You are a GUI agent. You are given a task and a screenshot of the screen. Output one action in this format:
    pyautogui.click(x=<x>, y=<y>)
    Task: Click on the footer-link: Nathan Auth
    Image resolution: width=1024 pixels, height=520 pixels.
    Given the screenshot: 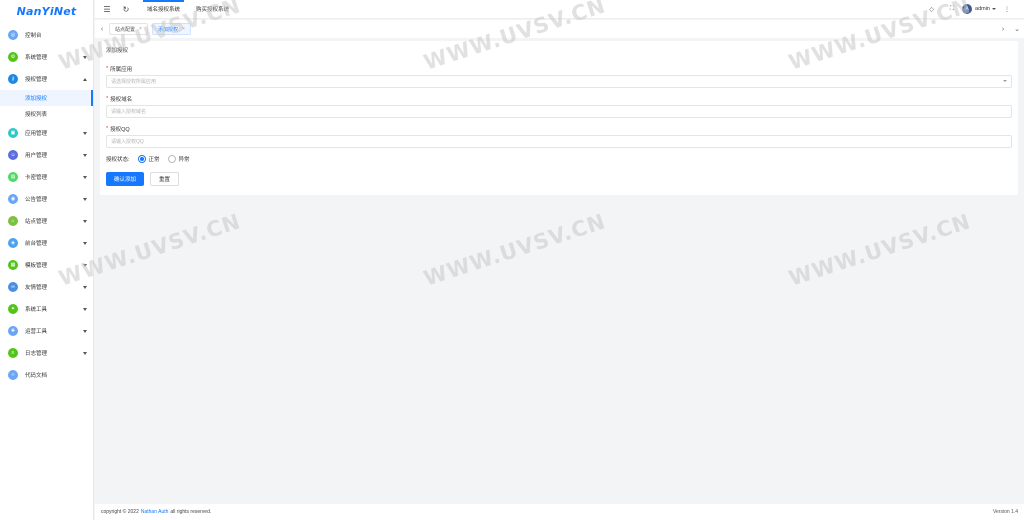 What is the action you would take?
    pyautogui.click(x=155, y=512)
    